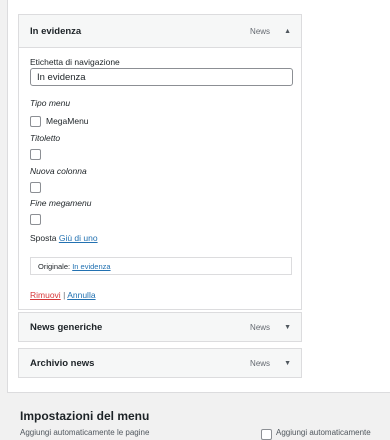  What do you see at coordinates (75, 62) in the screenshot?
I see `nav-label-caption: Etichetta di navigazione` at bounding box center [75, 62].